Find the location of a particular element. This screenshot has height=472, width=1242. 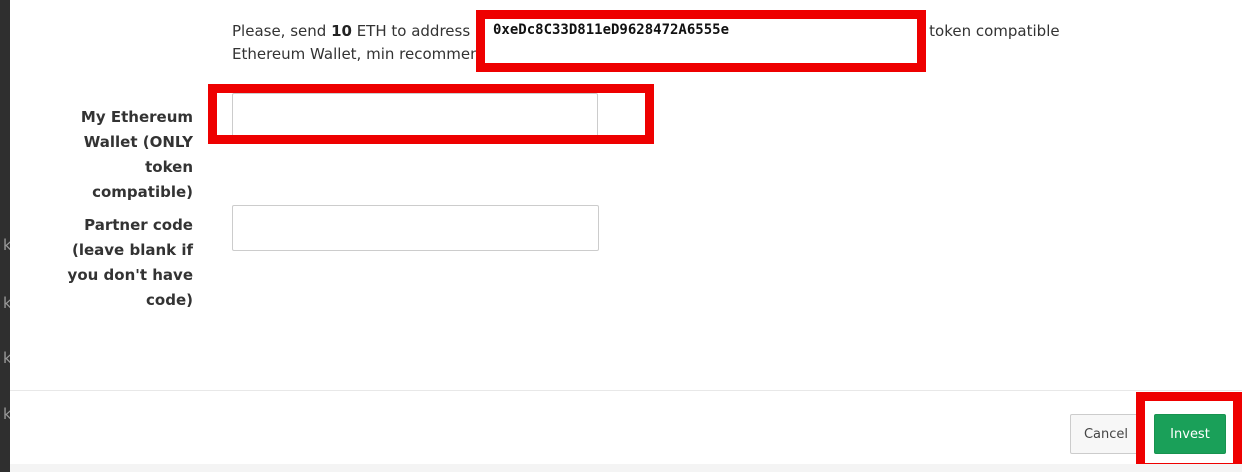

instructions-middle: ETH to address is located at coordinates (411, 31).